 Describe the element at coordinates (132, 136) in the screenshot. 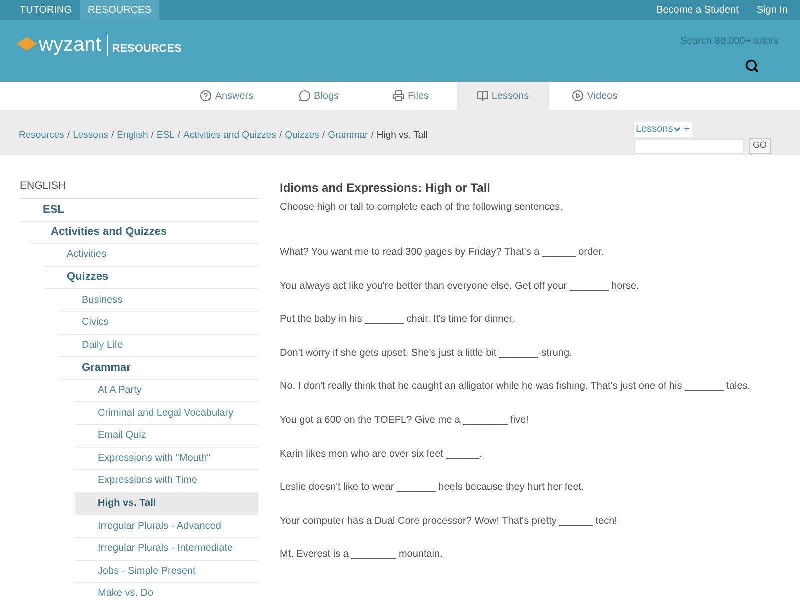

I see `breadcrumb-link: English` at that location.